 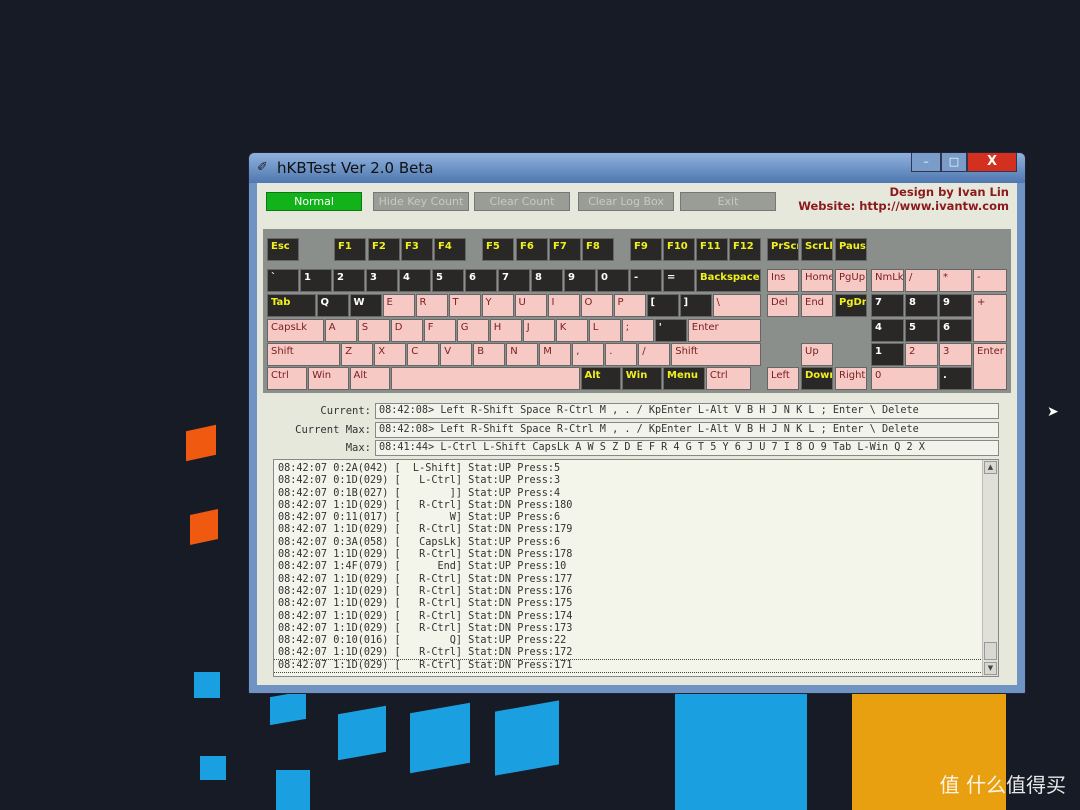 What do you see at coordinates (851, 378) in the screenshot?
I see `key-right: Right` at bounding box center [851, 378].